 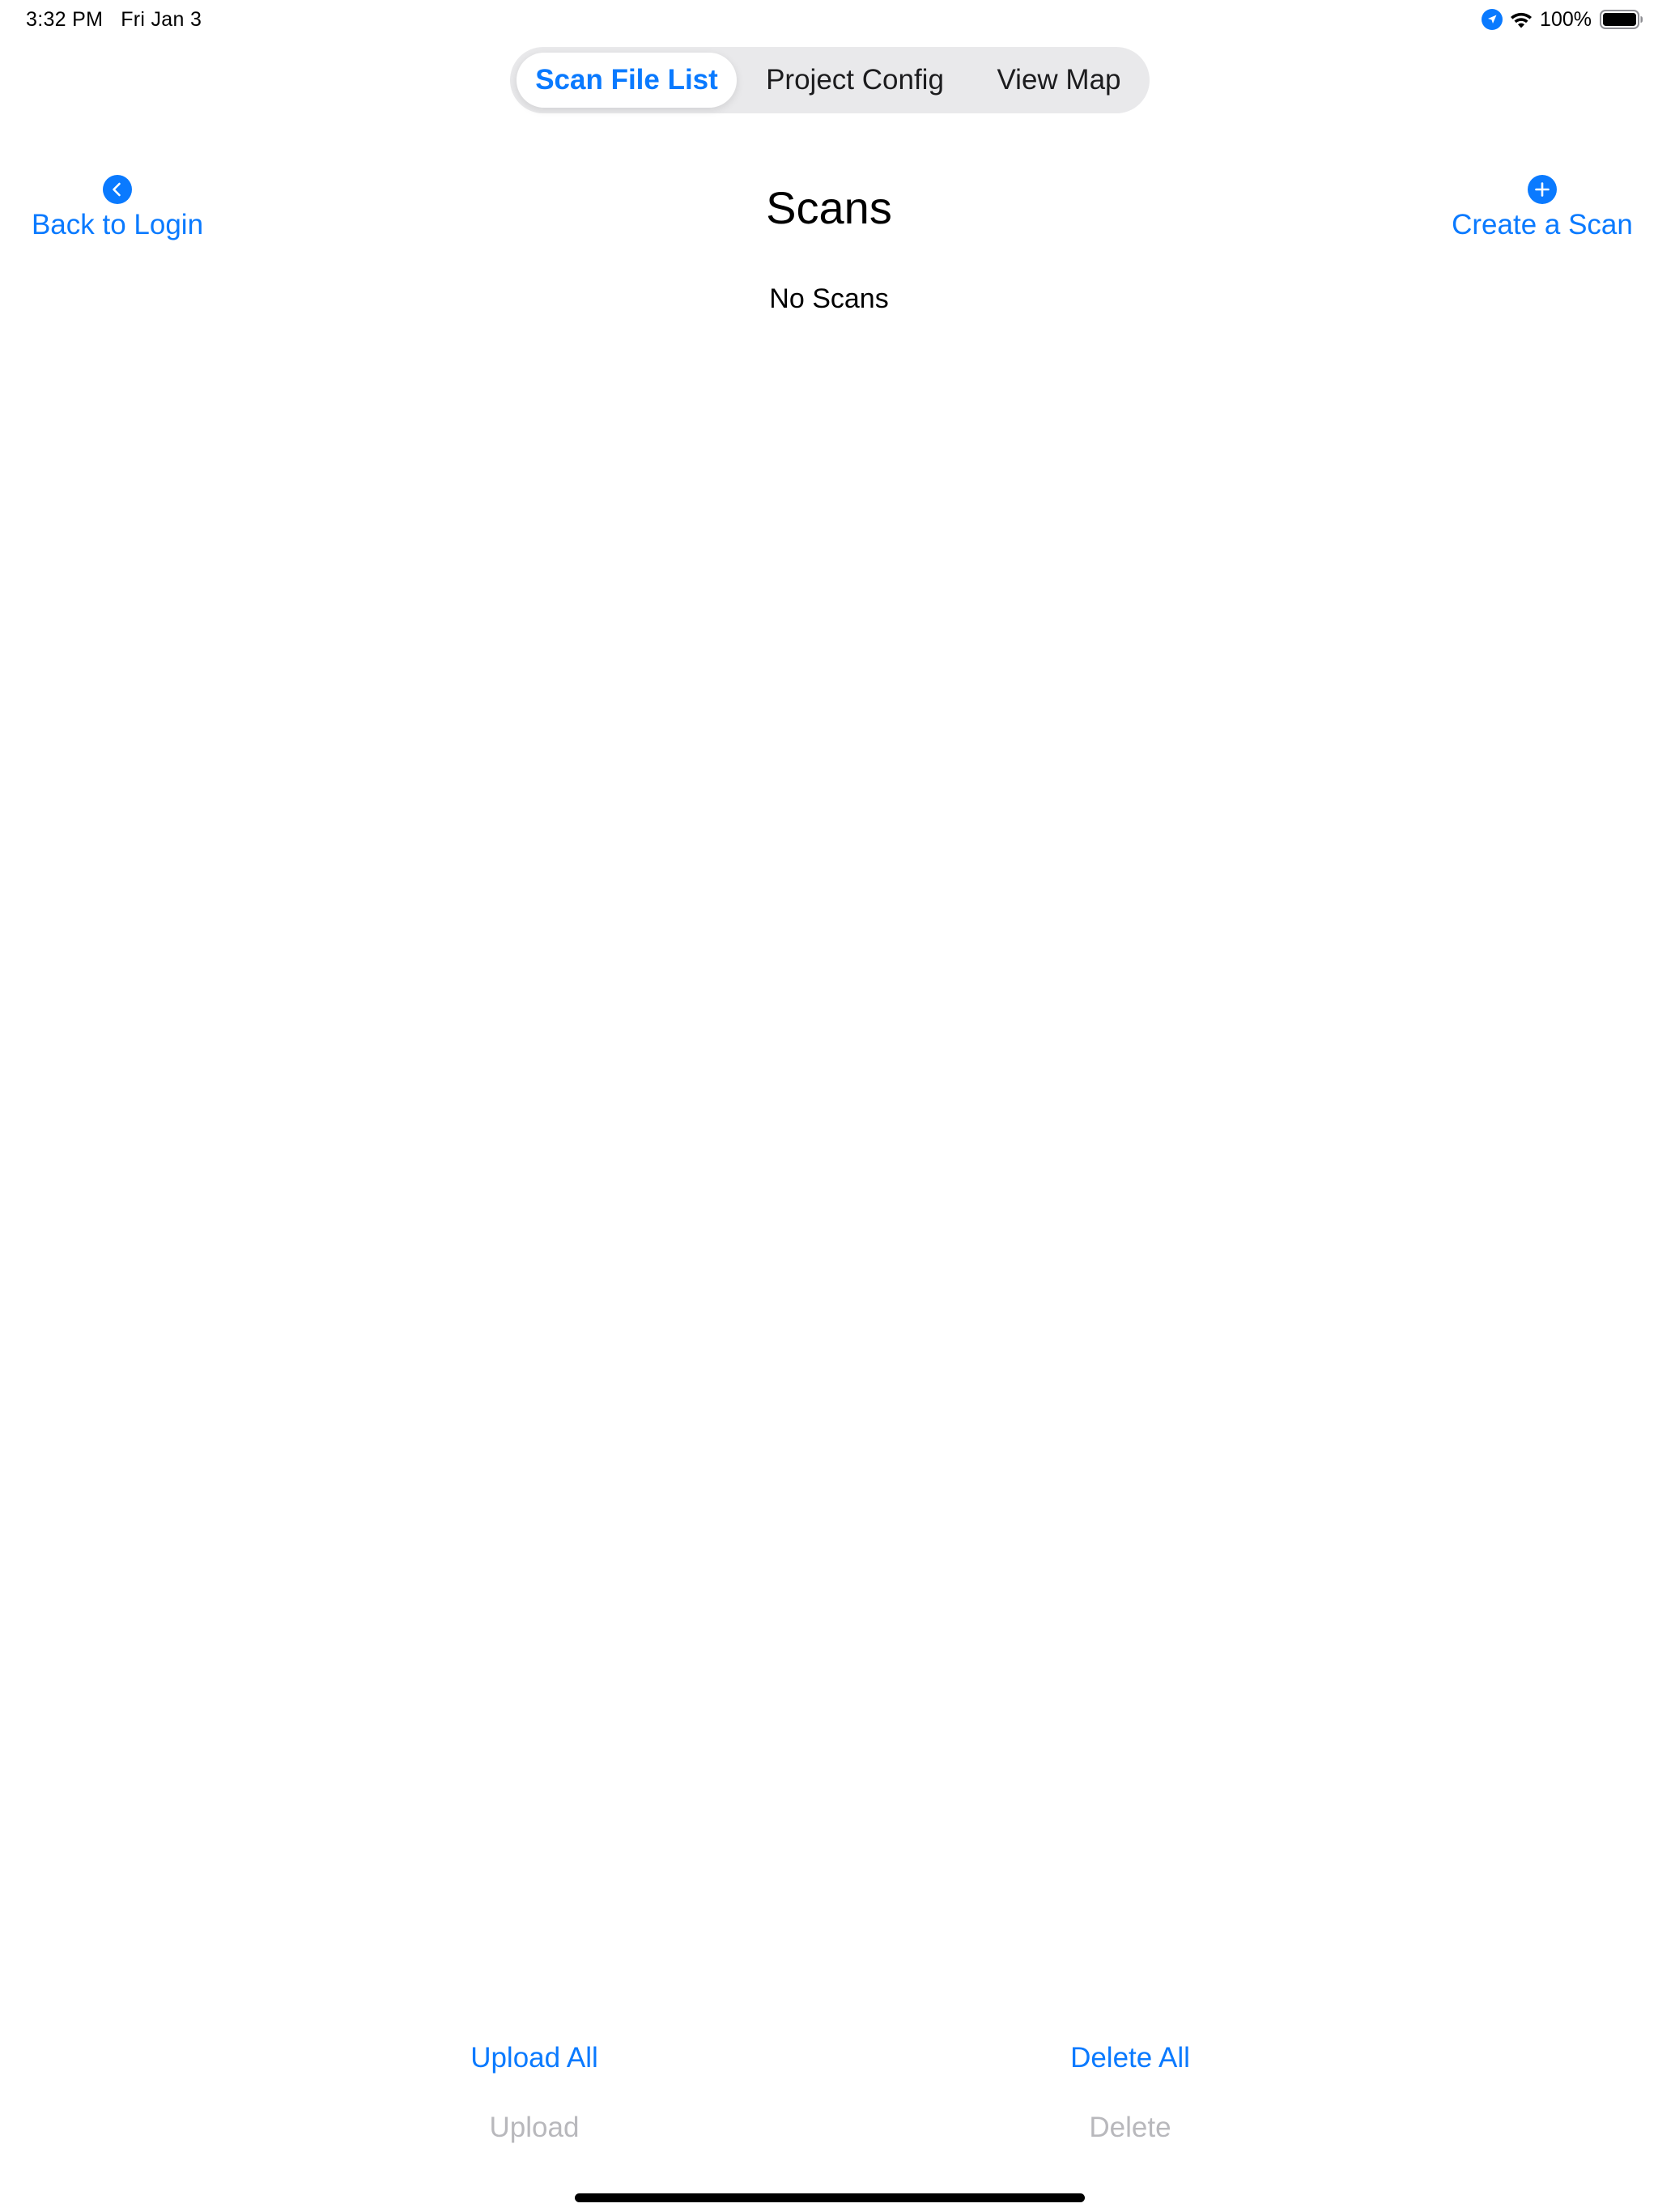 I want to click on delete-all-button: Delete All, so click(x=1130, y=2058).